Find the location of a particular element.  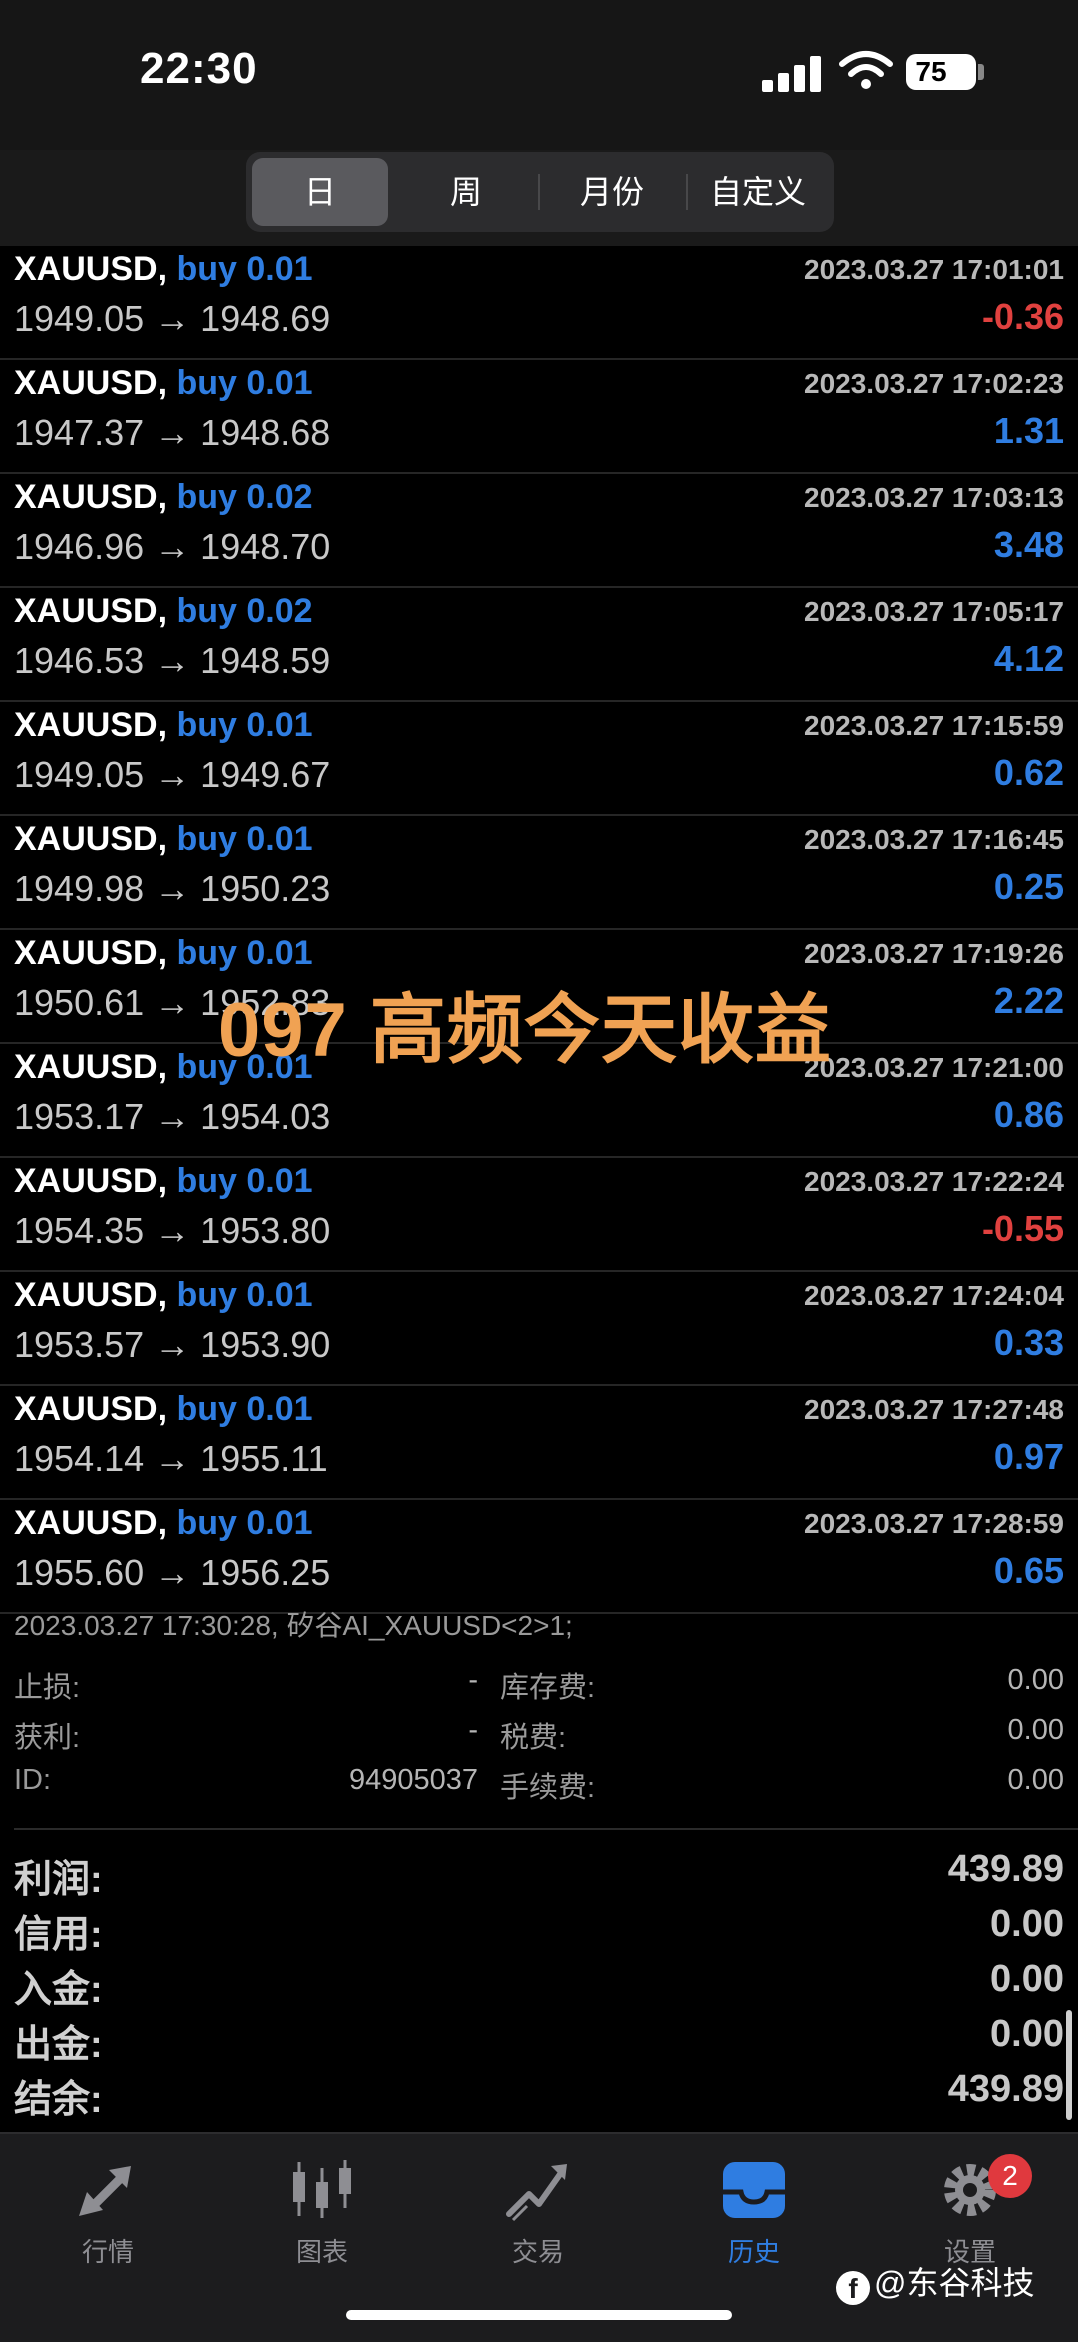

period-custom-tab: 自定义 is located at coordinates (758, 192).